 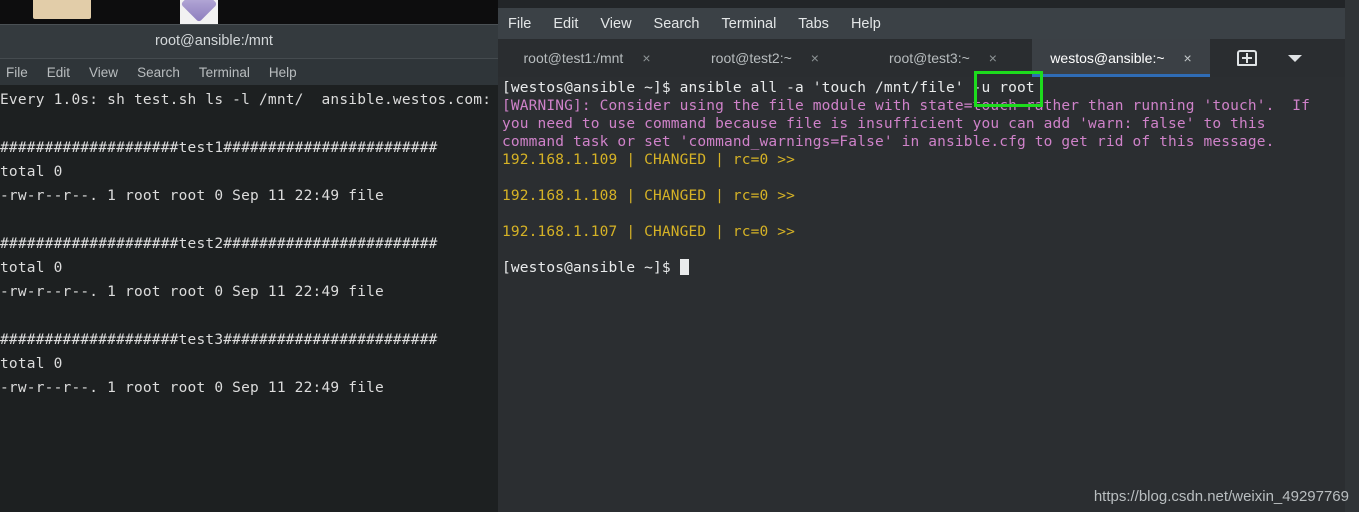 I want to click on folder-icon, so click(x=62, y=12).